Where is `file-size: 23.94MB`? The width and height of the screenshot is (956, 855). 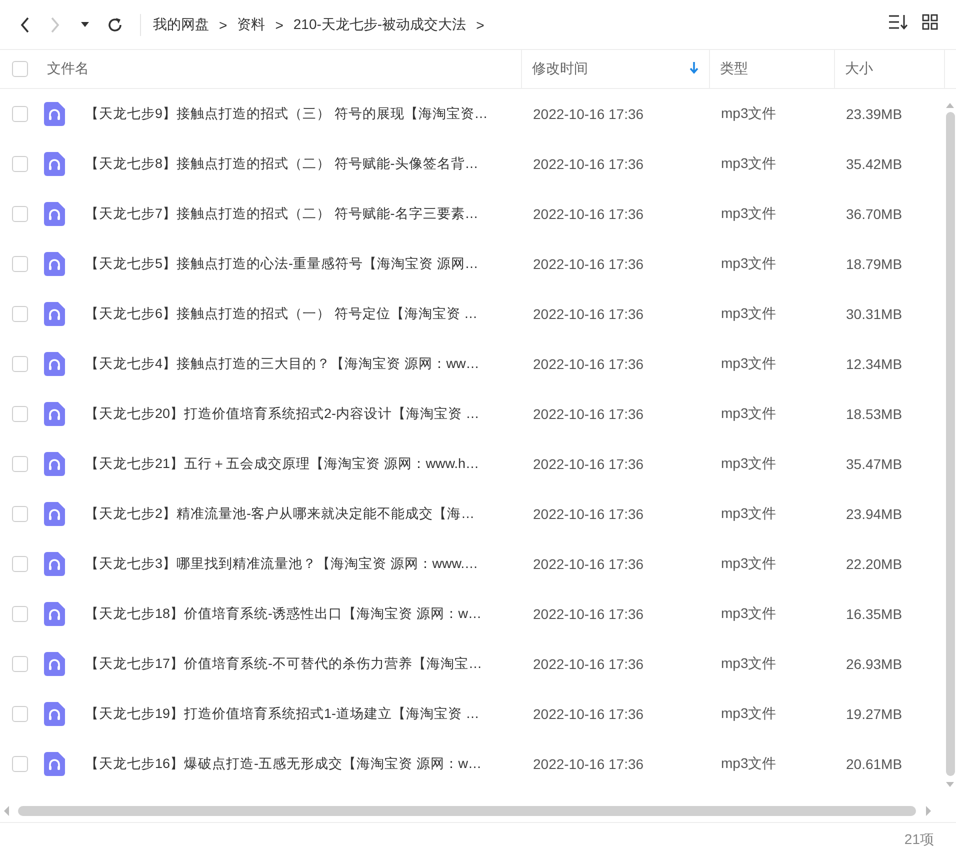 file-size: 23.94MB is located at coordinates (874, 514).